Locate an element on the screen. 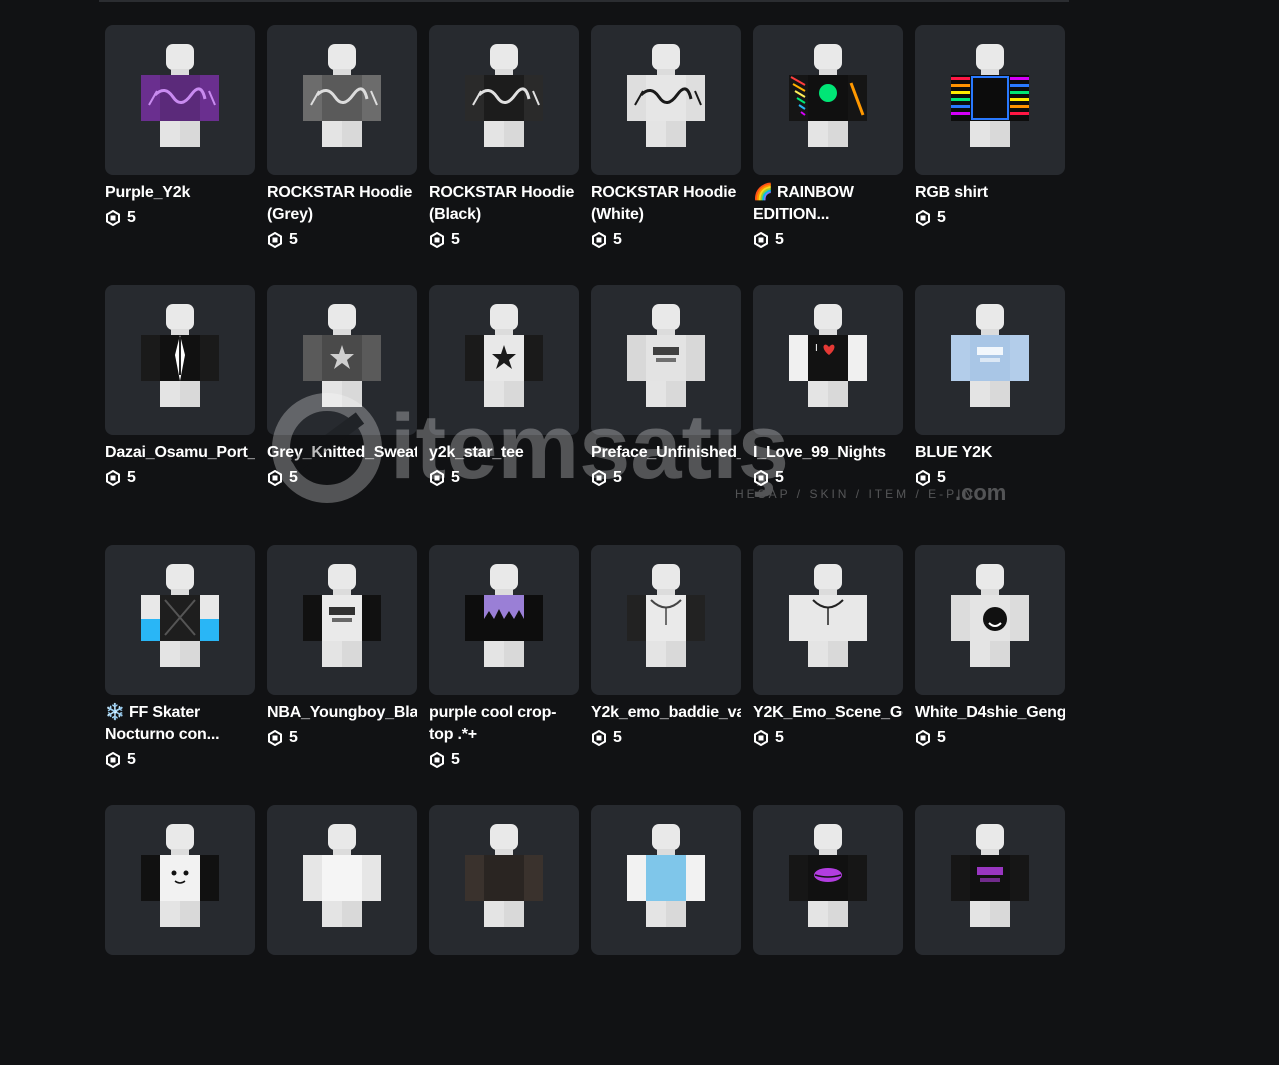 This screenshot has width=1279, height=1065. catalog-item-card: purple cool crop-top .*+ 5 is located at coordinates (504, 675).